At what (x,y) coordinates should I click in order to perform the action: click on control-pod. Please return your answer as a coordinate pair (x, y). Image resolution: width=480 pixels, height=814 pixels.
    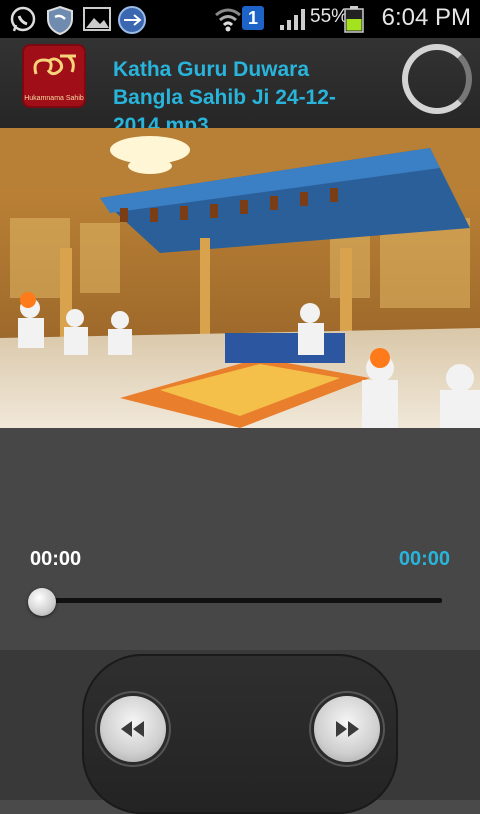
    Looking at the image, I should click on (240, 734).